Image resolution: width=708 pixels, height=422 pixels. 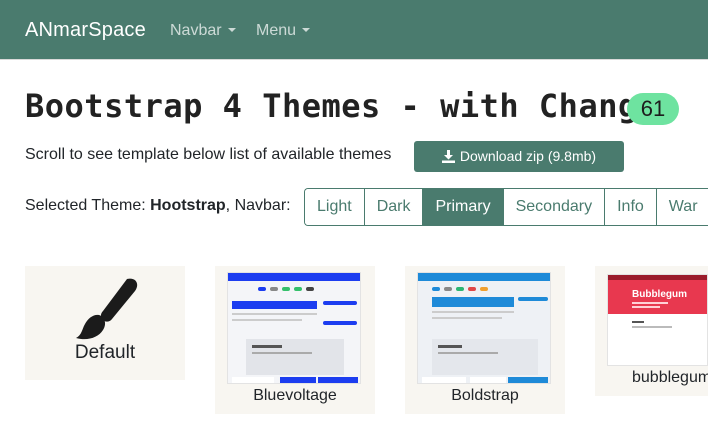 I want to click on navbar-style-primary: Primary, so click(x=463, y=207).